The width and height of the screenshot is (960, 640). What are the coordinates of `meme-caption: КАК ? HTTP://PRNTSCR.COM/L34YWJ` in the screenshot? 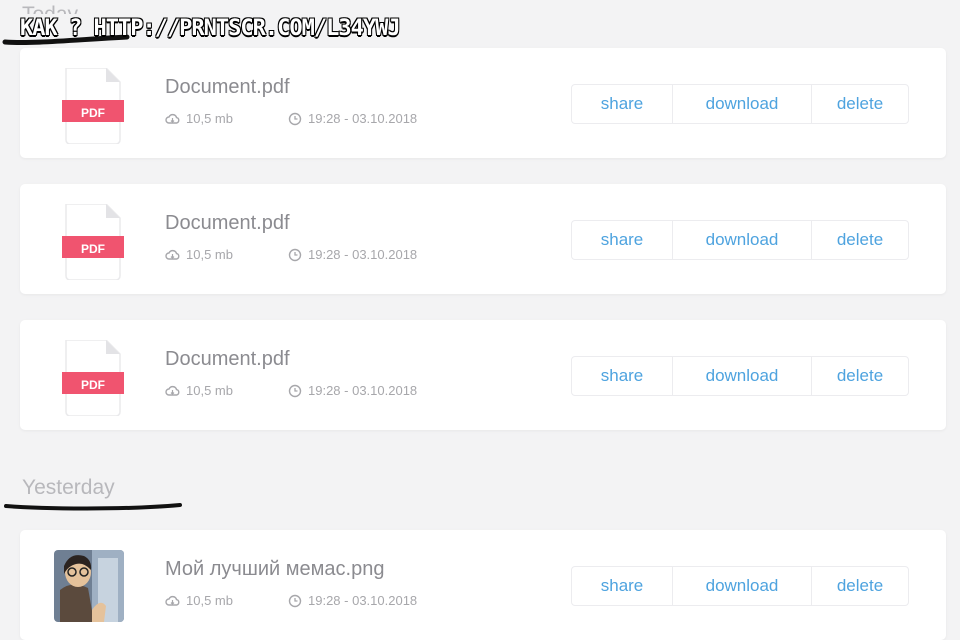 It's located at (210, 28).